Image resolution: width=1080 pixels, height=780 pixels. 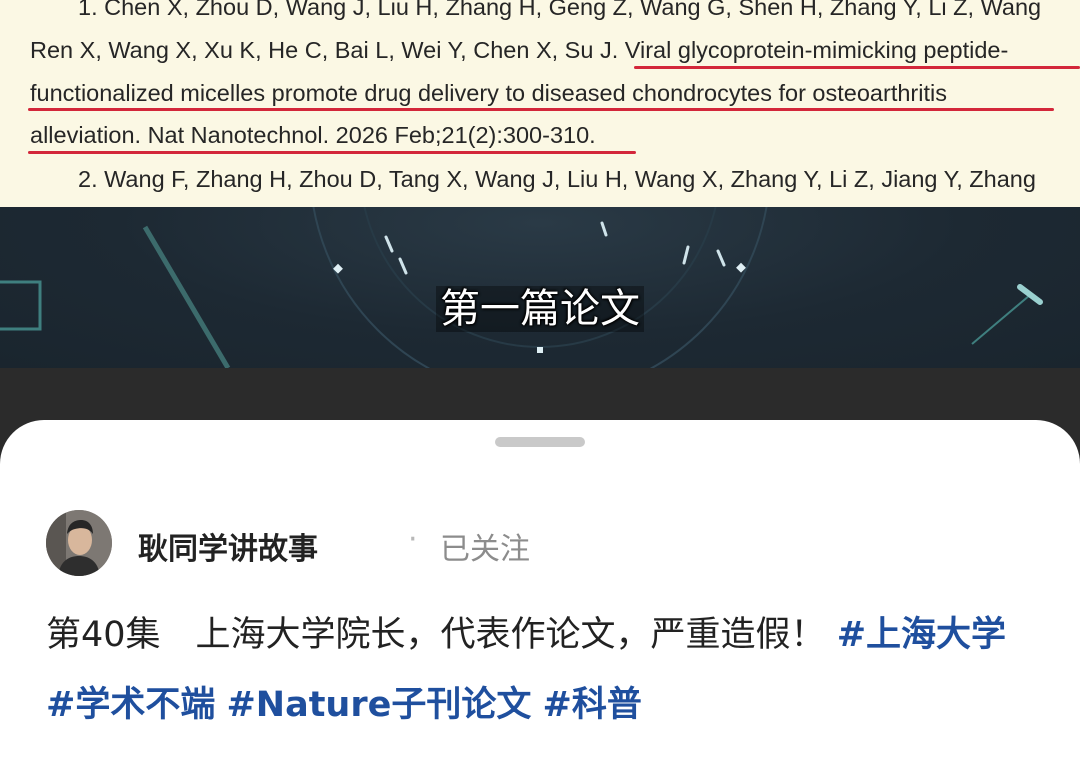 What do you see at coordinates (816, 50) in the screenshot?
I see `reference-title-start: Viral glycoprotein-mimicking peptide-` at bounding box center [816, 50].